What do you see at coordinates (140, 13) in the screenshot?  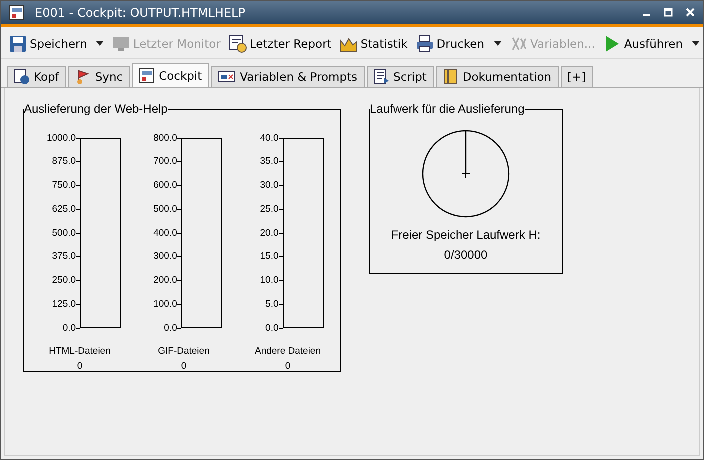 I see `window-title: E001 - Cockpit: OUTPUT.HTMLHELP` at bounding box center [140, 13].